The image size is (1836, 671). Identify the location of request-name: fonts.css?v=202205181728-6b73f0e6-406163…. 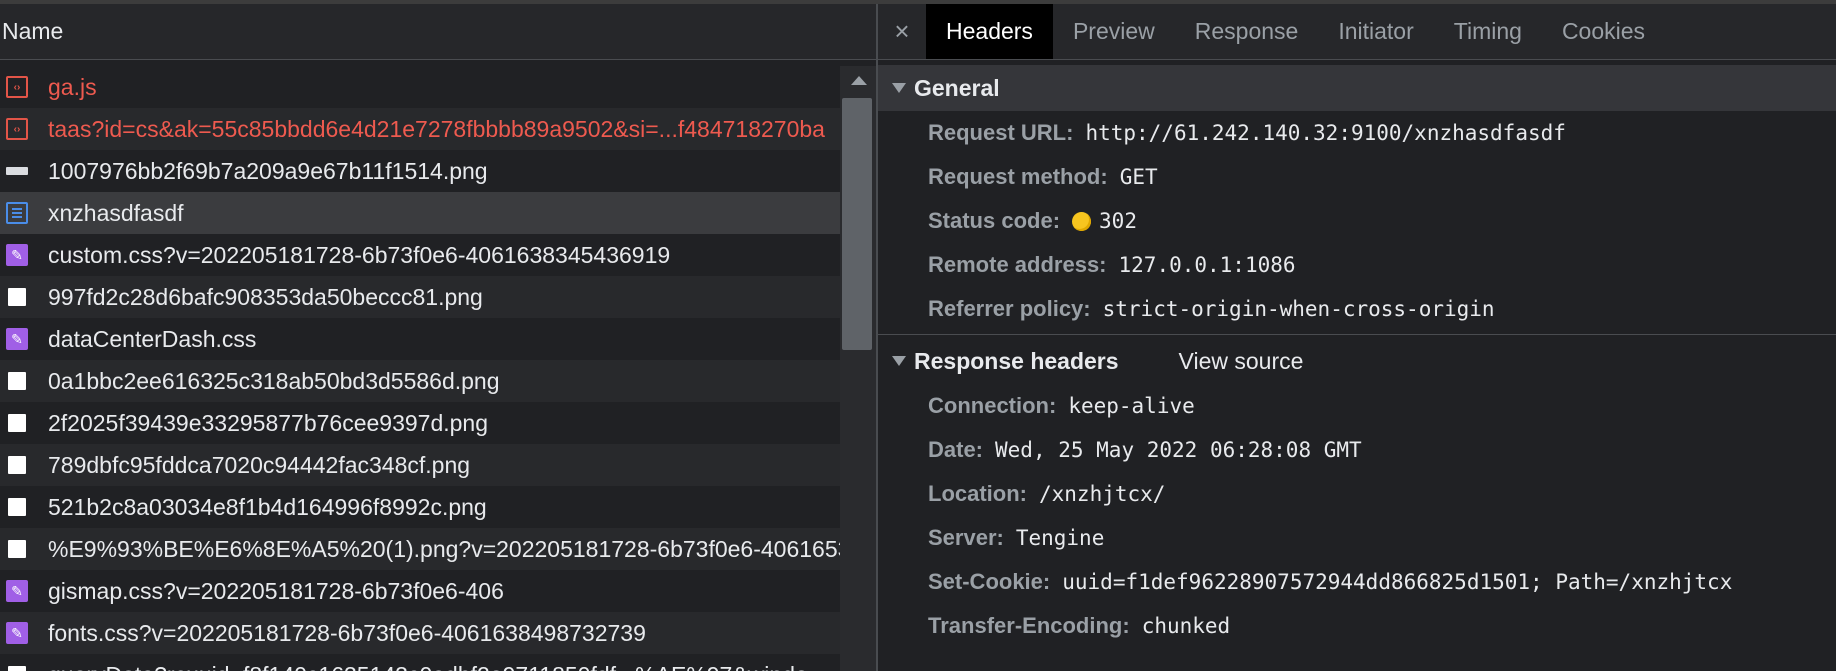
(347, 632).